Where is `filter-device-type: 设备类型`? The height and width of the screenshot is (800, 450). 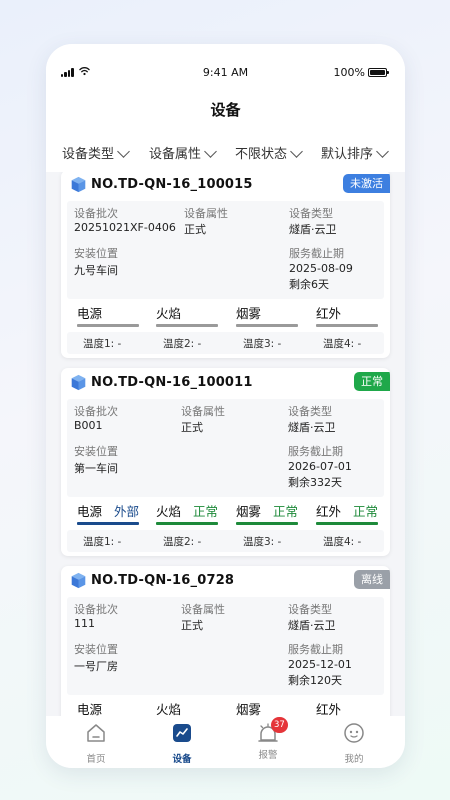
filter-device-type: 设备类型 is located at coordinates (96, 152).